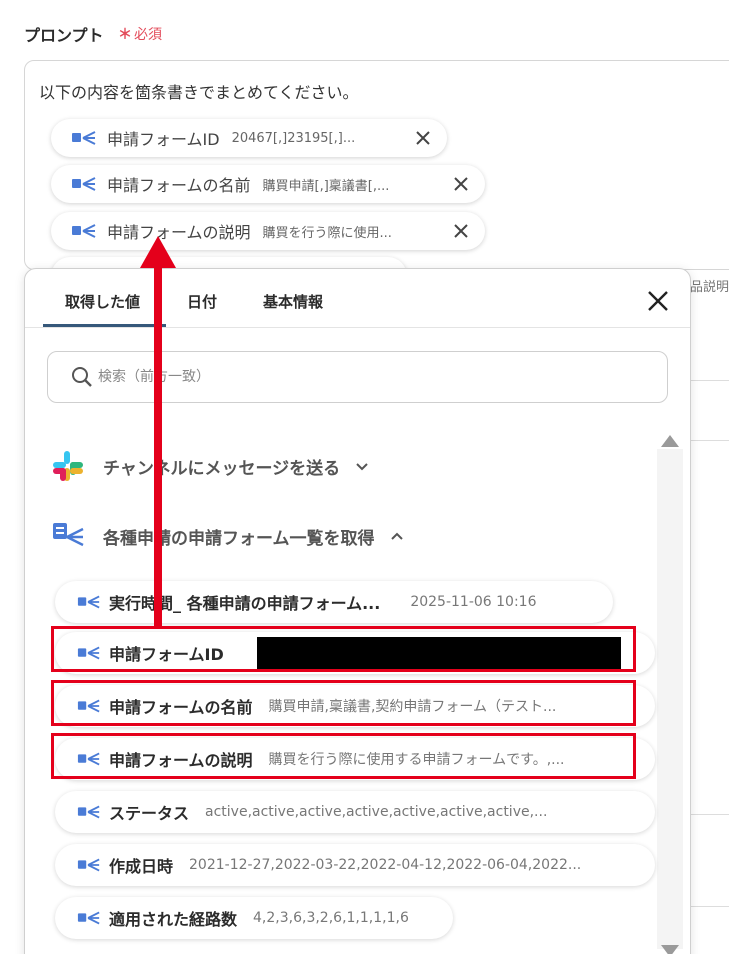  I want to click on chevron-up-icon, so click(397, 536).